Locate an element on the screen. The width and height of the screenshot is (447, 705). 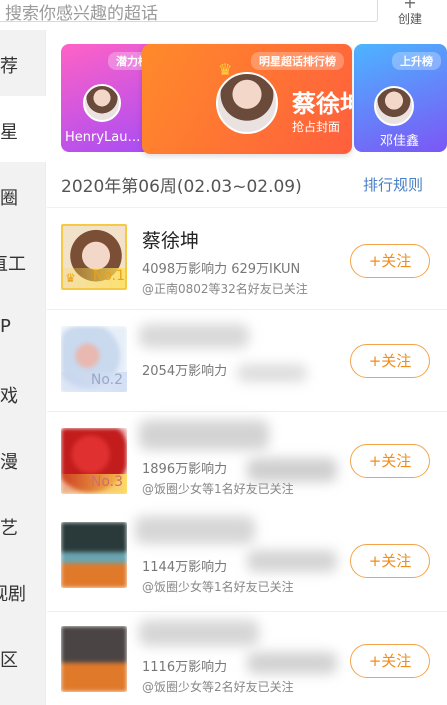
sidebar-item-label: 星 is located at coordinates (9, 132).